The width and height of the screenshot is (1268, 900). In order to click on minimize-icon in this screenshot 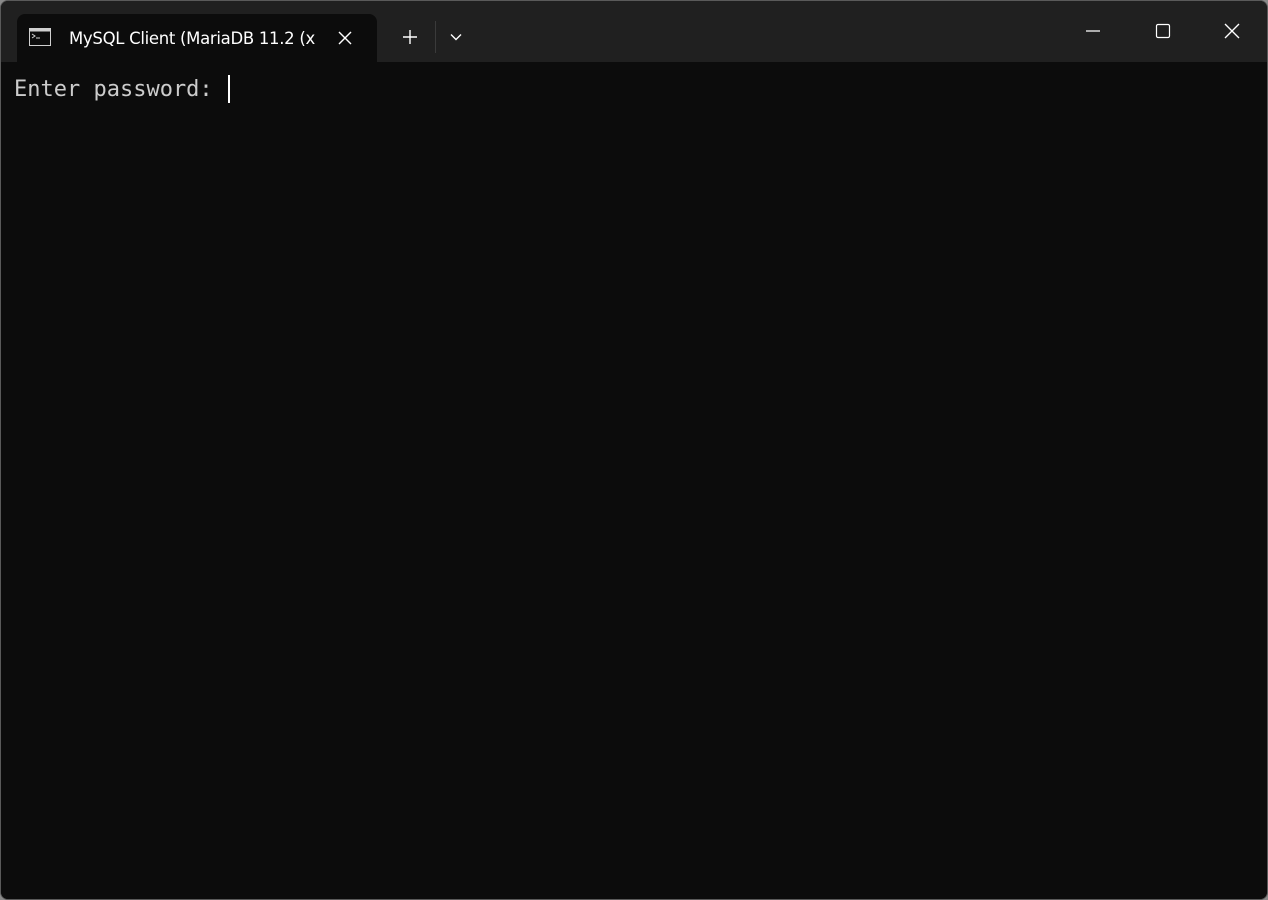, I will do `click(1093, 30)`.